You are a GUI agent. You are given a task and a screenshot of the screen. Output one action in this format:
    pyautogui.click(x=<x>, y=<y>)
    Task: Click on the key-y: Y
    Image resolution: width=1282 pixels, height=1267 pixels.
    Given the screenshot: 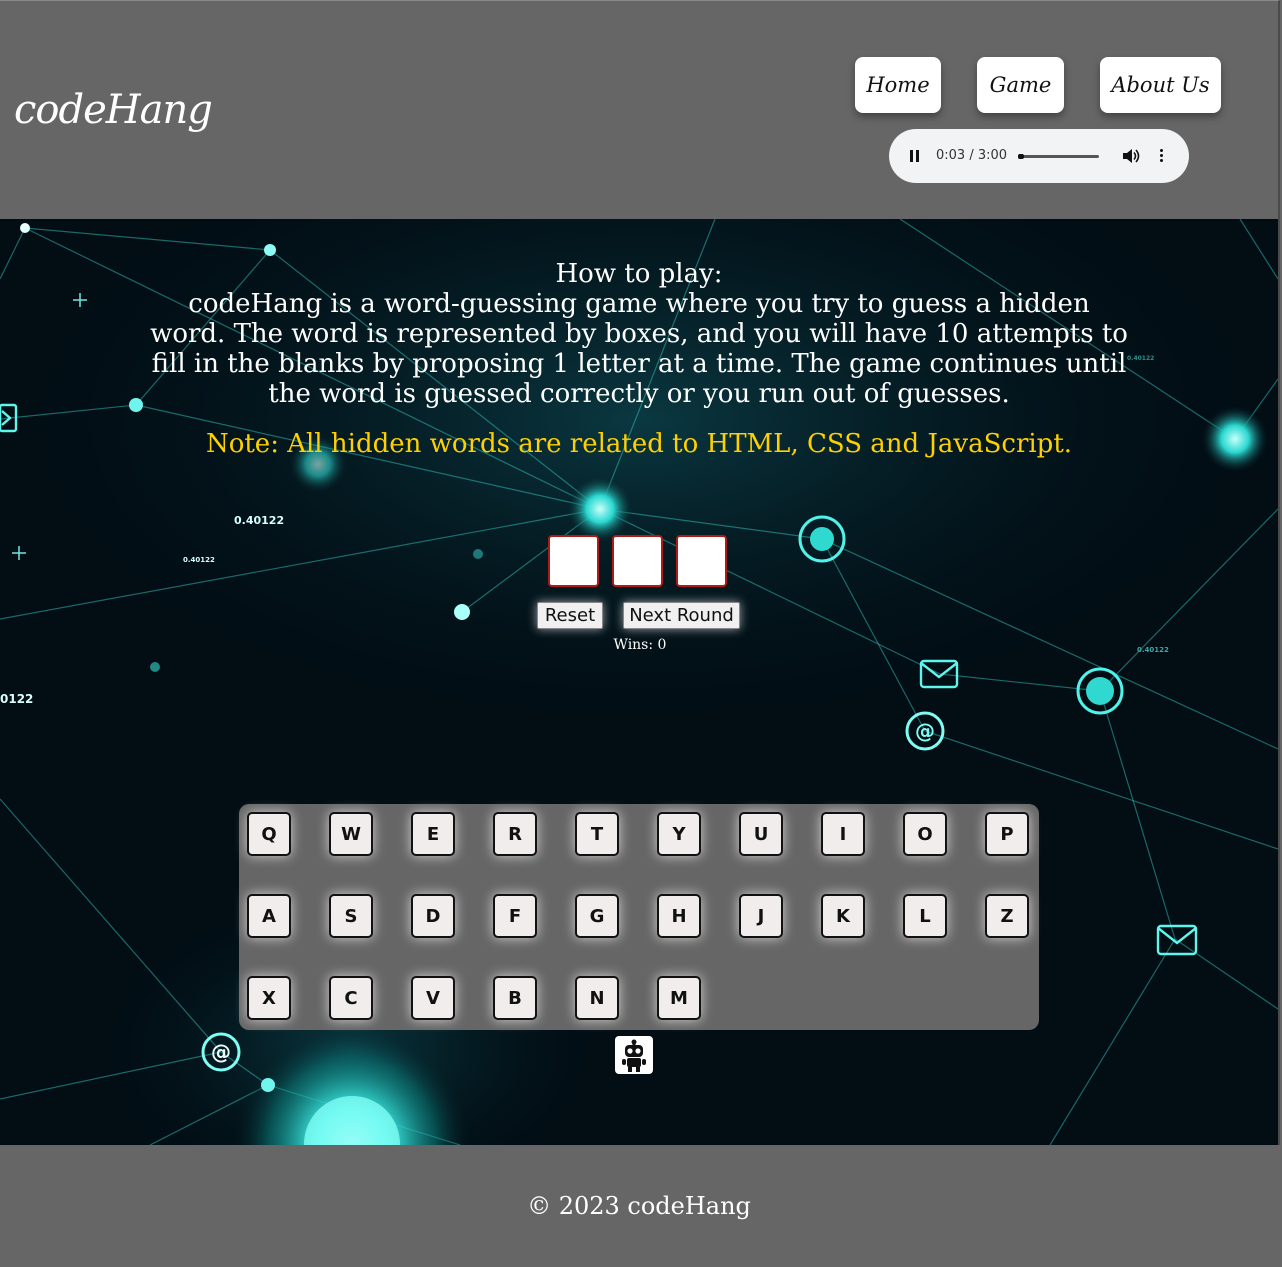 What is the action you would take?
    pyautogui.click(x=679, y=834)
    